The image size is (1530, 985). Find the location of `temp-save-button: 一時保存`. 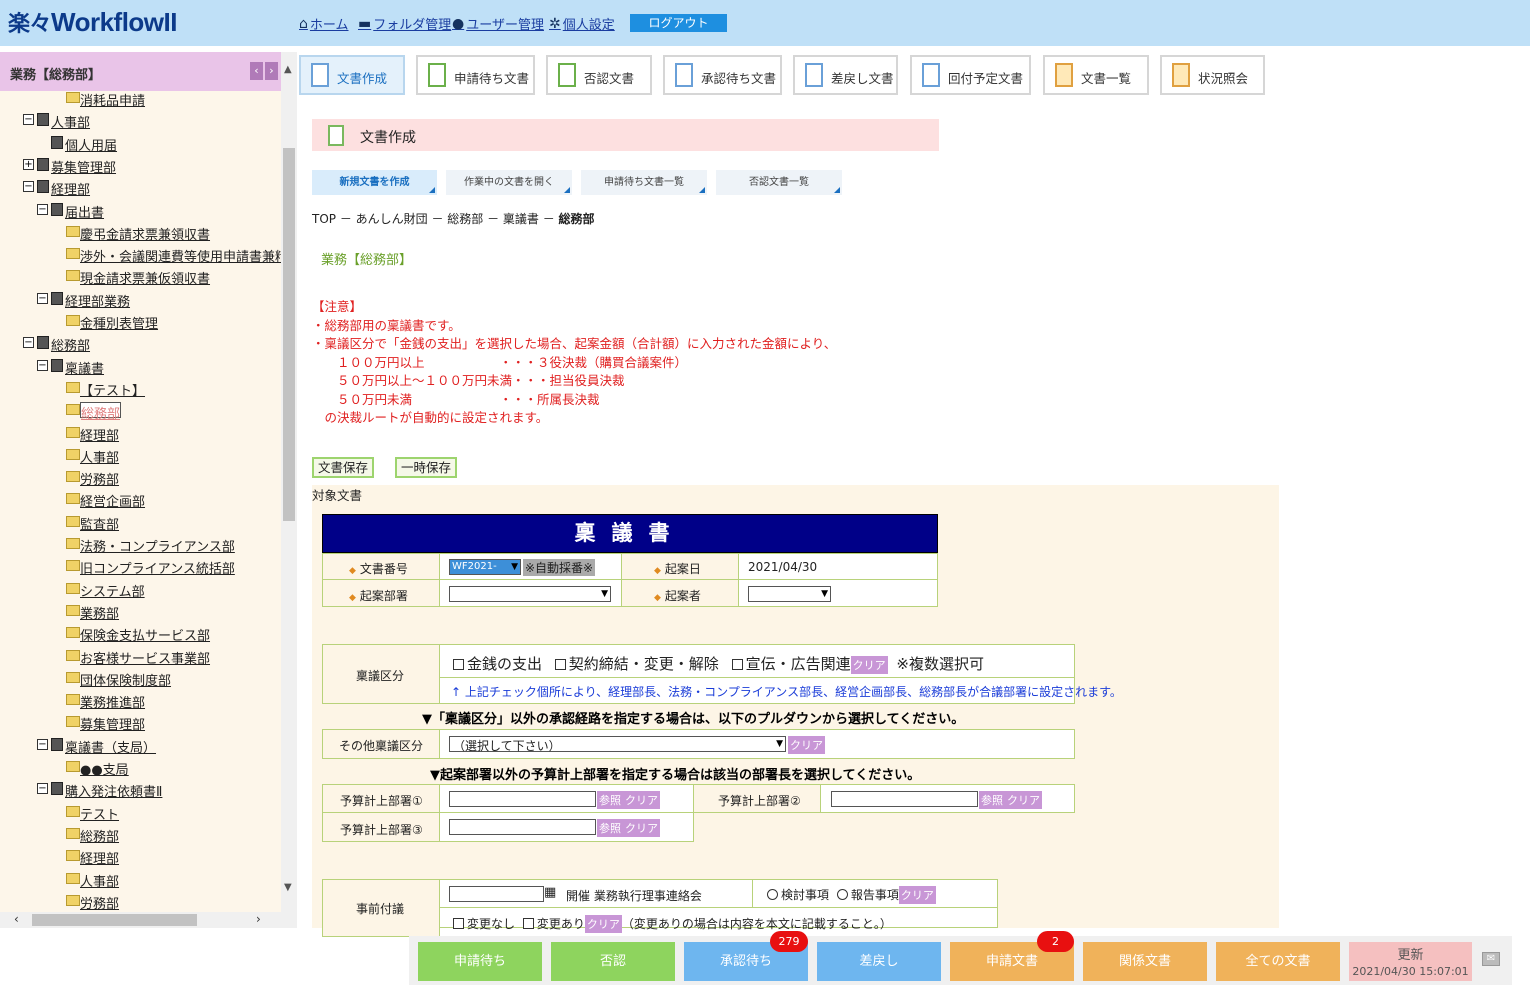

temp-save-button: 一時保存 is located at coordinates (426, 467).